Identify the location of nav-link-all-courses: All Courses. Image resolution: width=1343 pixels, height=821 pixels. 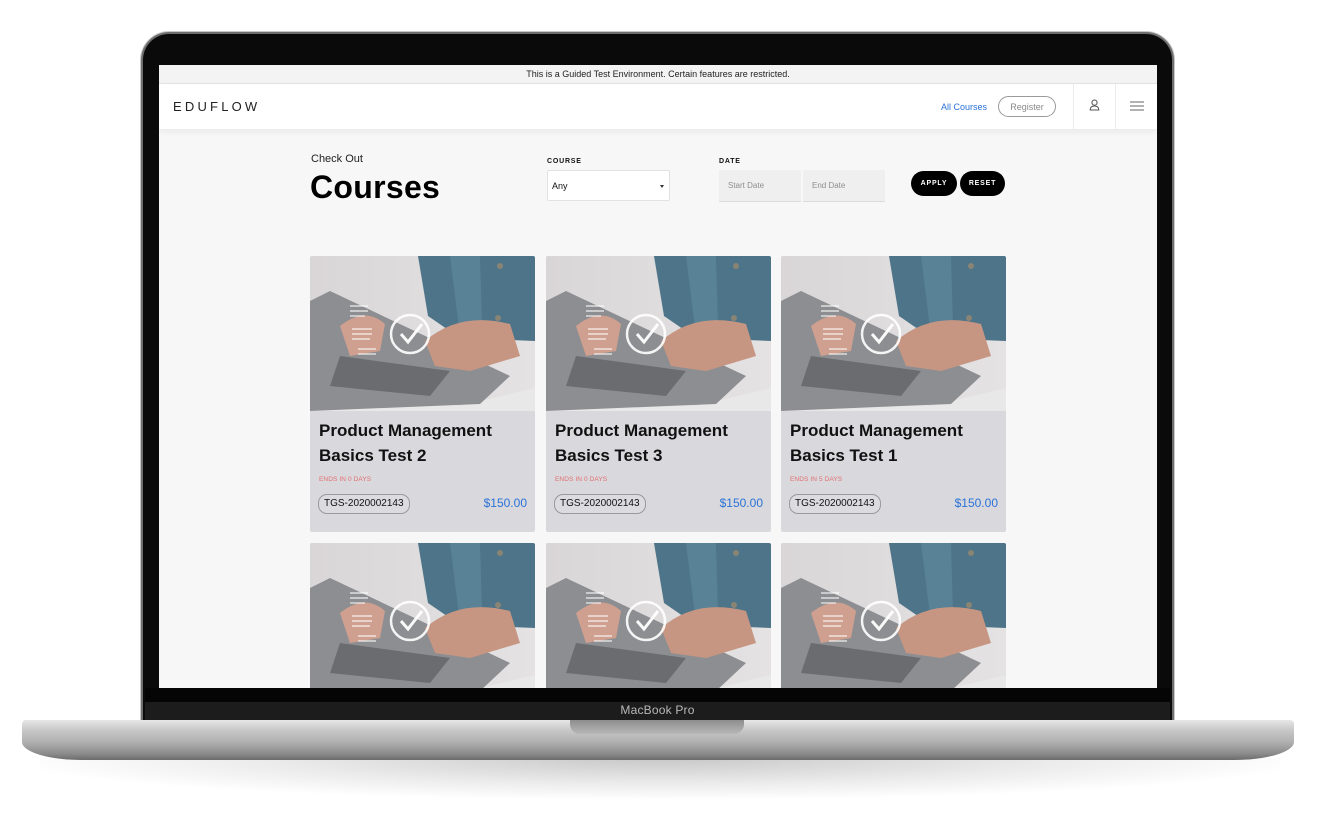
(964, 107).